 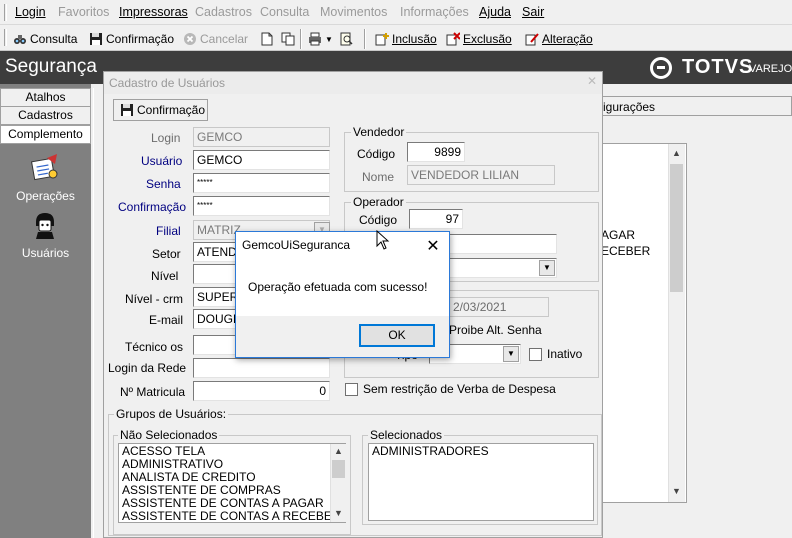 What do you see at coordinates (406, 39) in the screenshot?
I see `inclusao-button: Inclusão` at bounding box center [406, 39].